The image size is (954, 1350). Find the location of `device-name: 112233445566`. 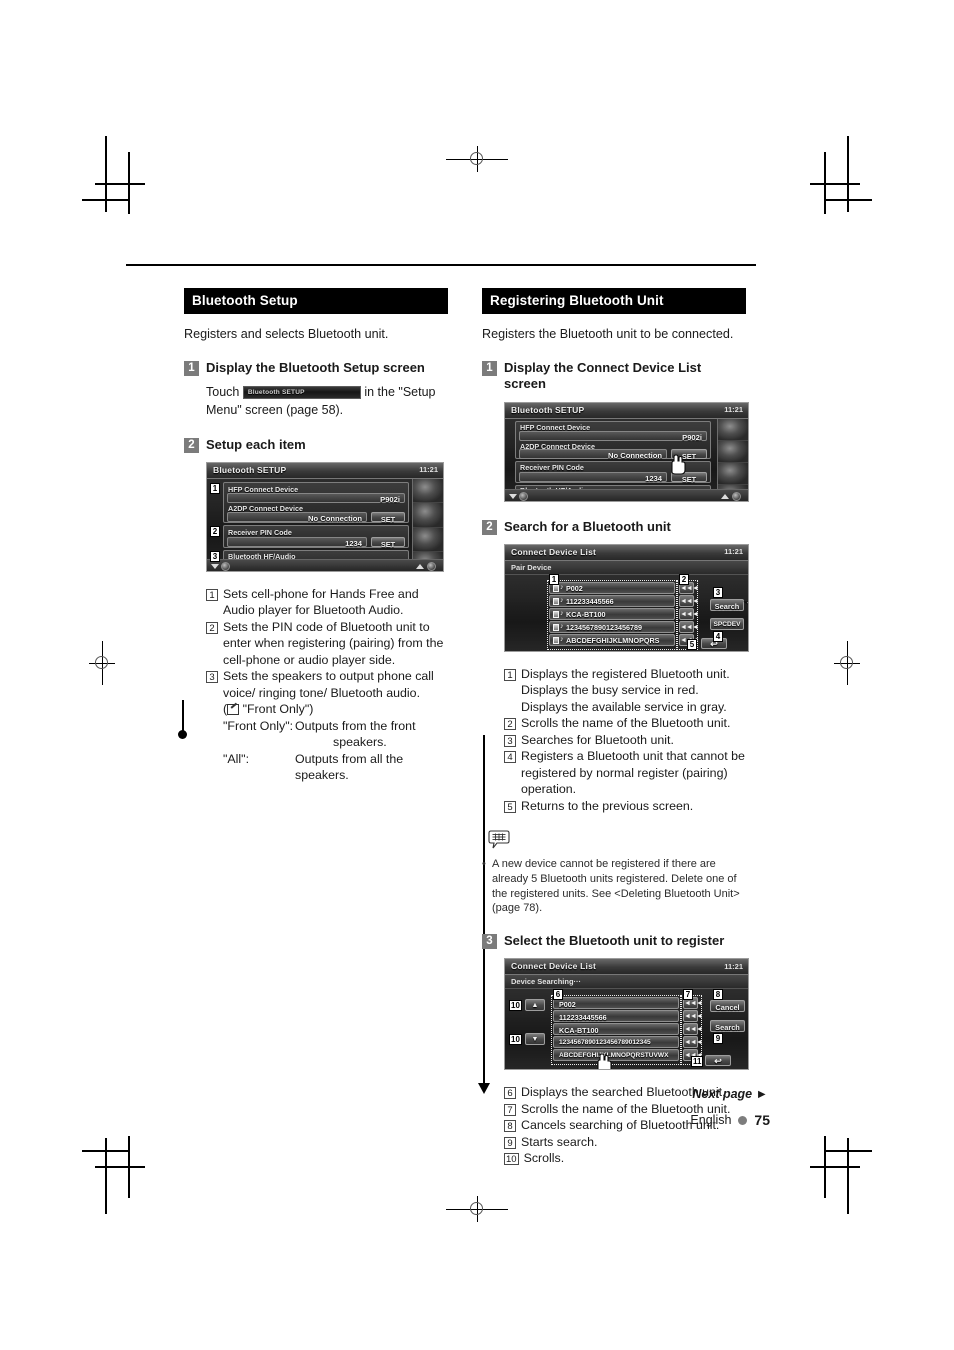

device-name: 112233445566 is located at coordinates (590, 602).